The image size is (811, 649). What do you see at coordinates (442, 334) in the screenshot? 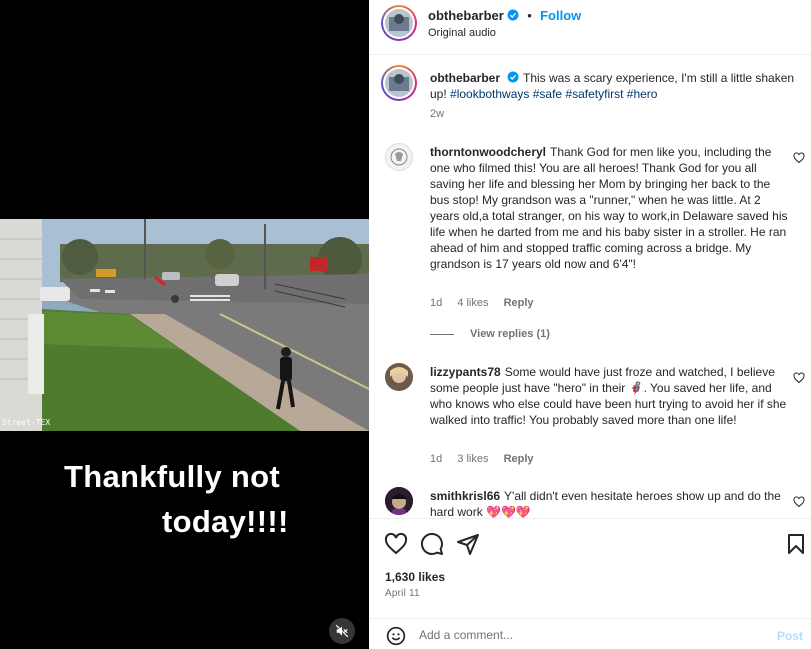
I see `replies-divider-line` at bounding box center [442, 334].